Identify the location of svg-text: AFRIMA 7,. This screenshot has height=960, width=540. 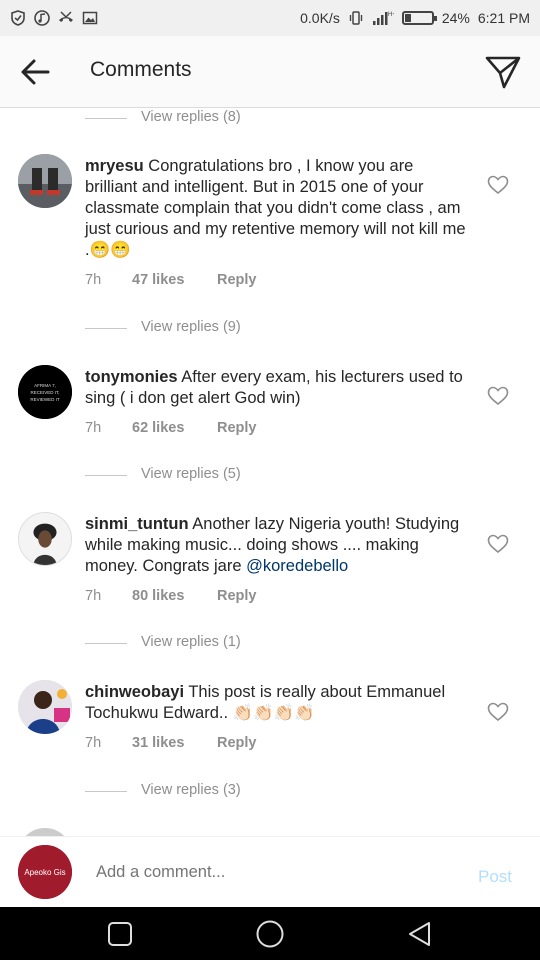
(45, 385).